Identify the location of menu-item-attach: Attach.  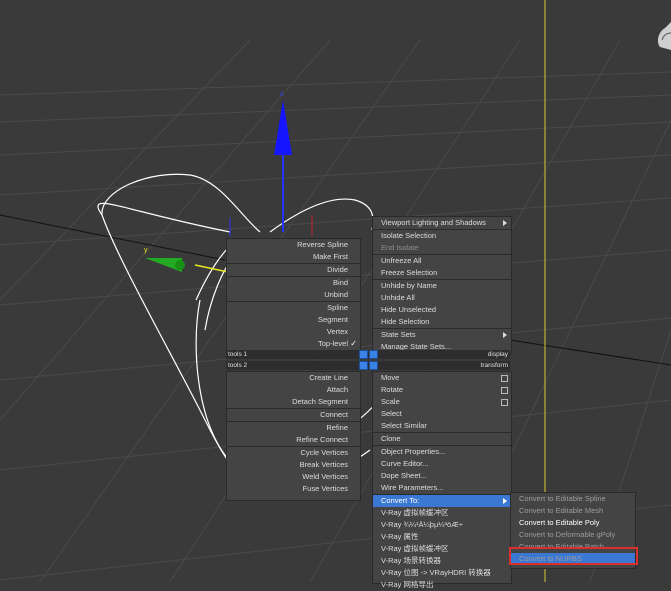
(293, 390).